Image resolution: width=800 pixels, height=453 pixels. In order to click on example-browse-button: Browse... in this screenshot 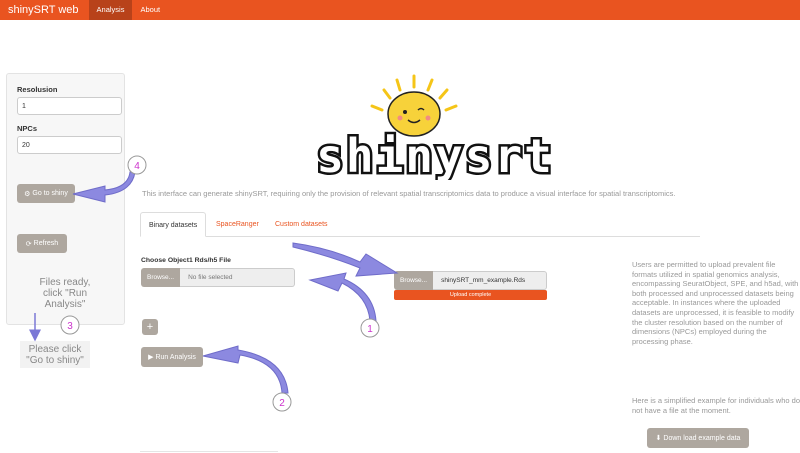, I will do `click(414, 280)`.